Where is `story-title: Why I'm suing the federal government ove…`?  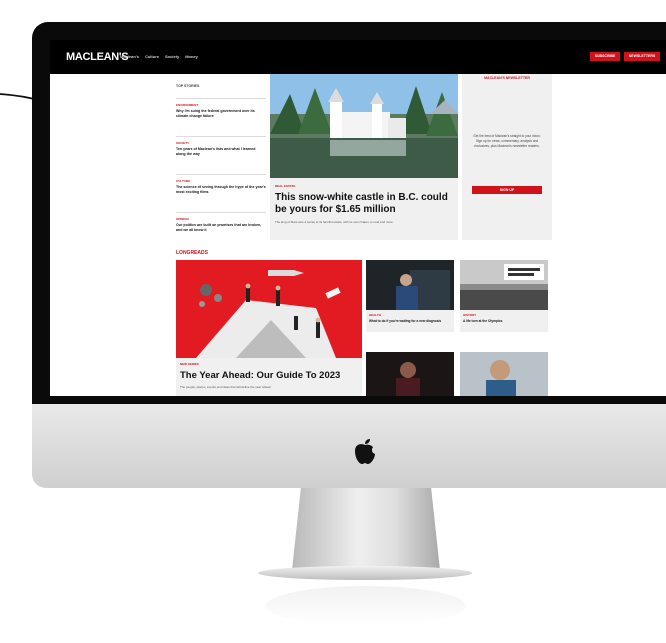 story-title: Why I'm suing the federal government ove… is located at coordinates (221, 114).